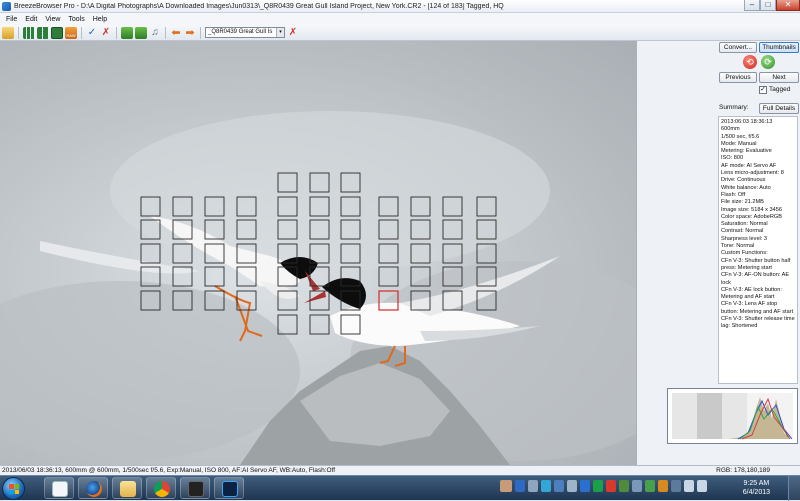 This screenshot has width=800, height=501. I want to click on menu-edit: Edit, so click(31, 19).